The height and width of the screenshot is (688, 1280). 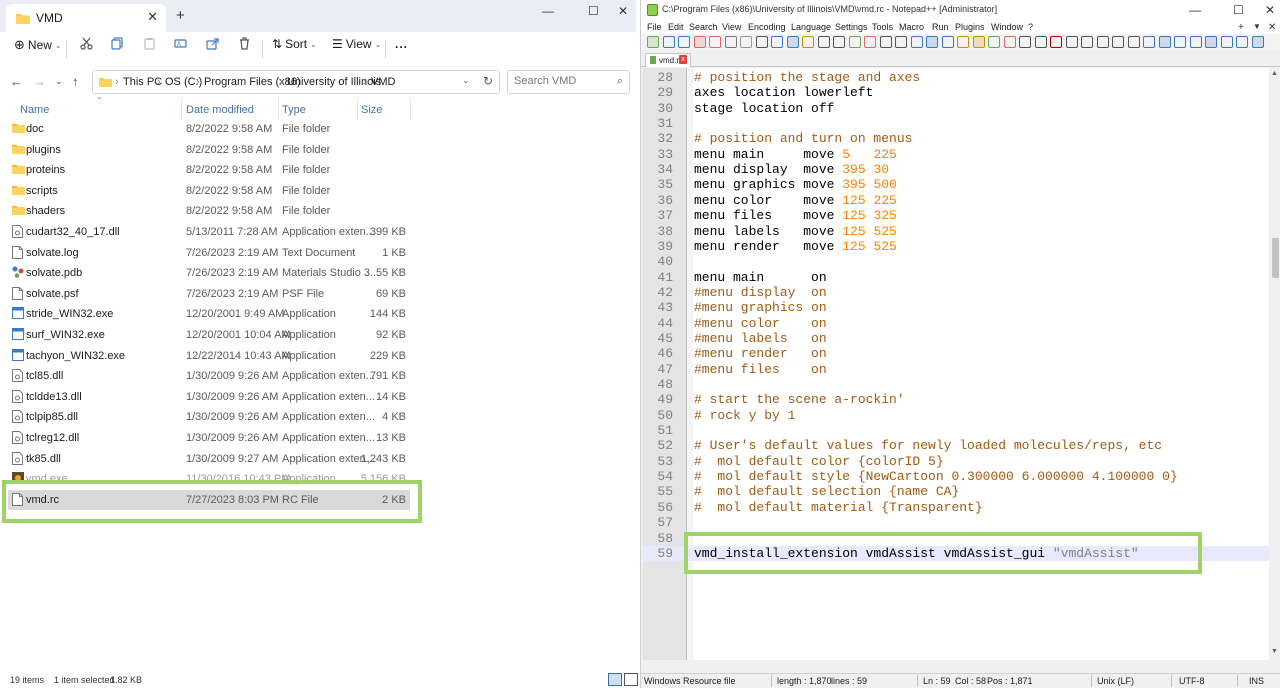 I want to click on code-line: 44 #menu color on, so click(x=956, y=323).